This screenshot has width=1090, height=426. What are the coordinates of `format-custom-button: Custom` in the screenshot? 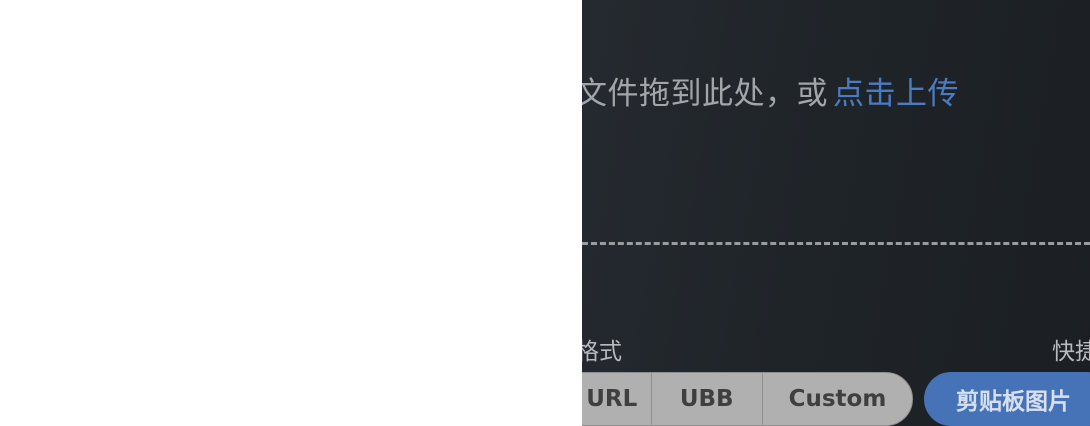 It's located at (837, 399).